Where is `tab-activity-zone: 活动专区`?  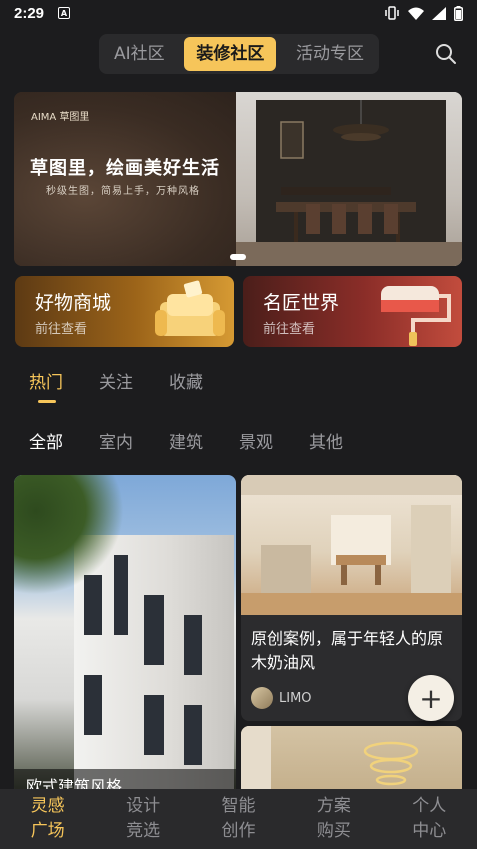
tab-activity-zone: 活动专区 is located at coordinates (330, 54).